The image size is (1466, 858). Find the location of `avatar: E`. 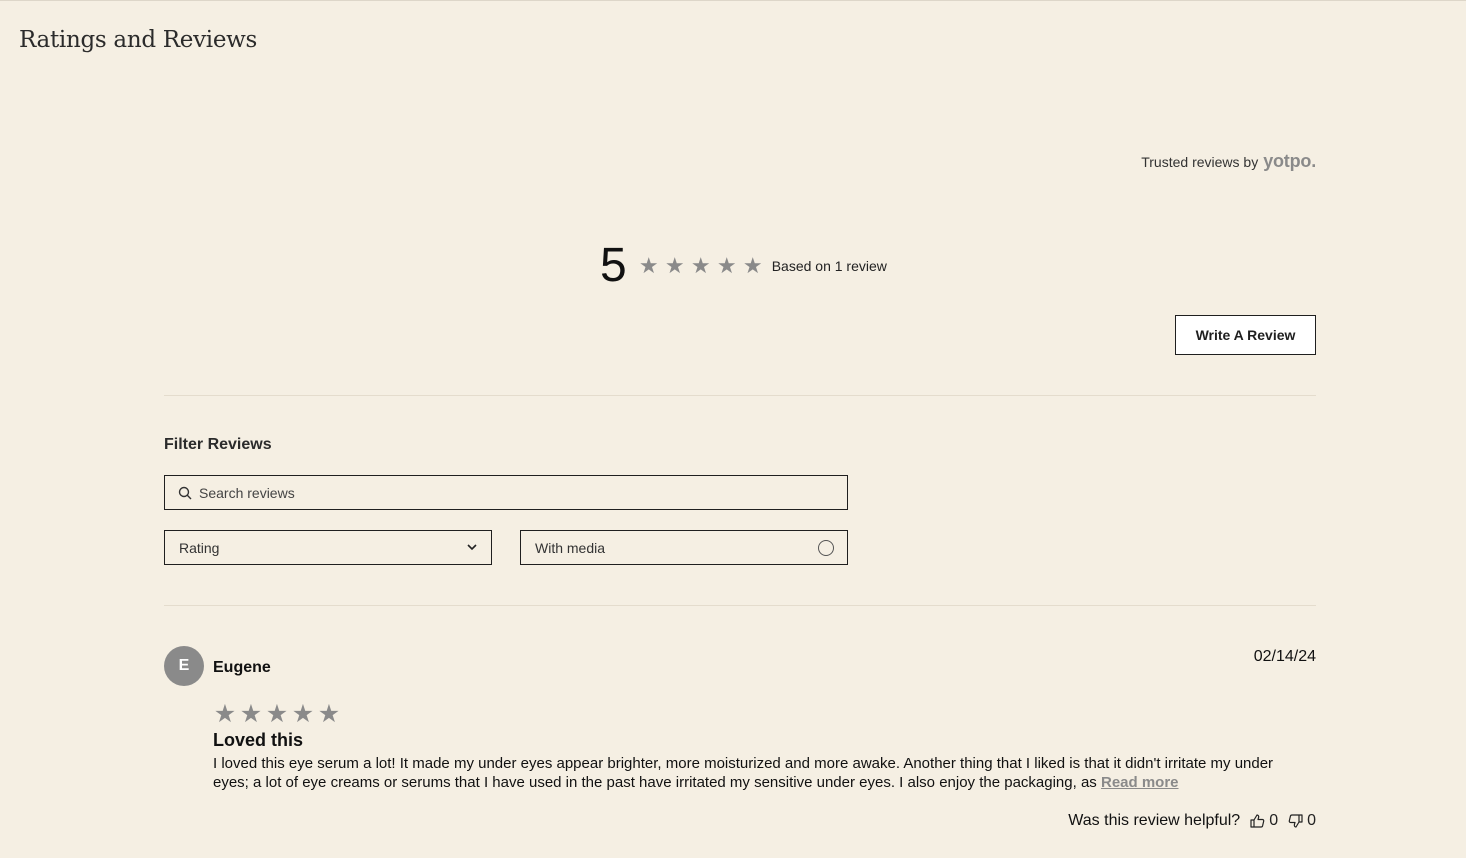

avatar: E is located at coordinates (184, 666).